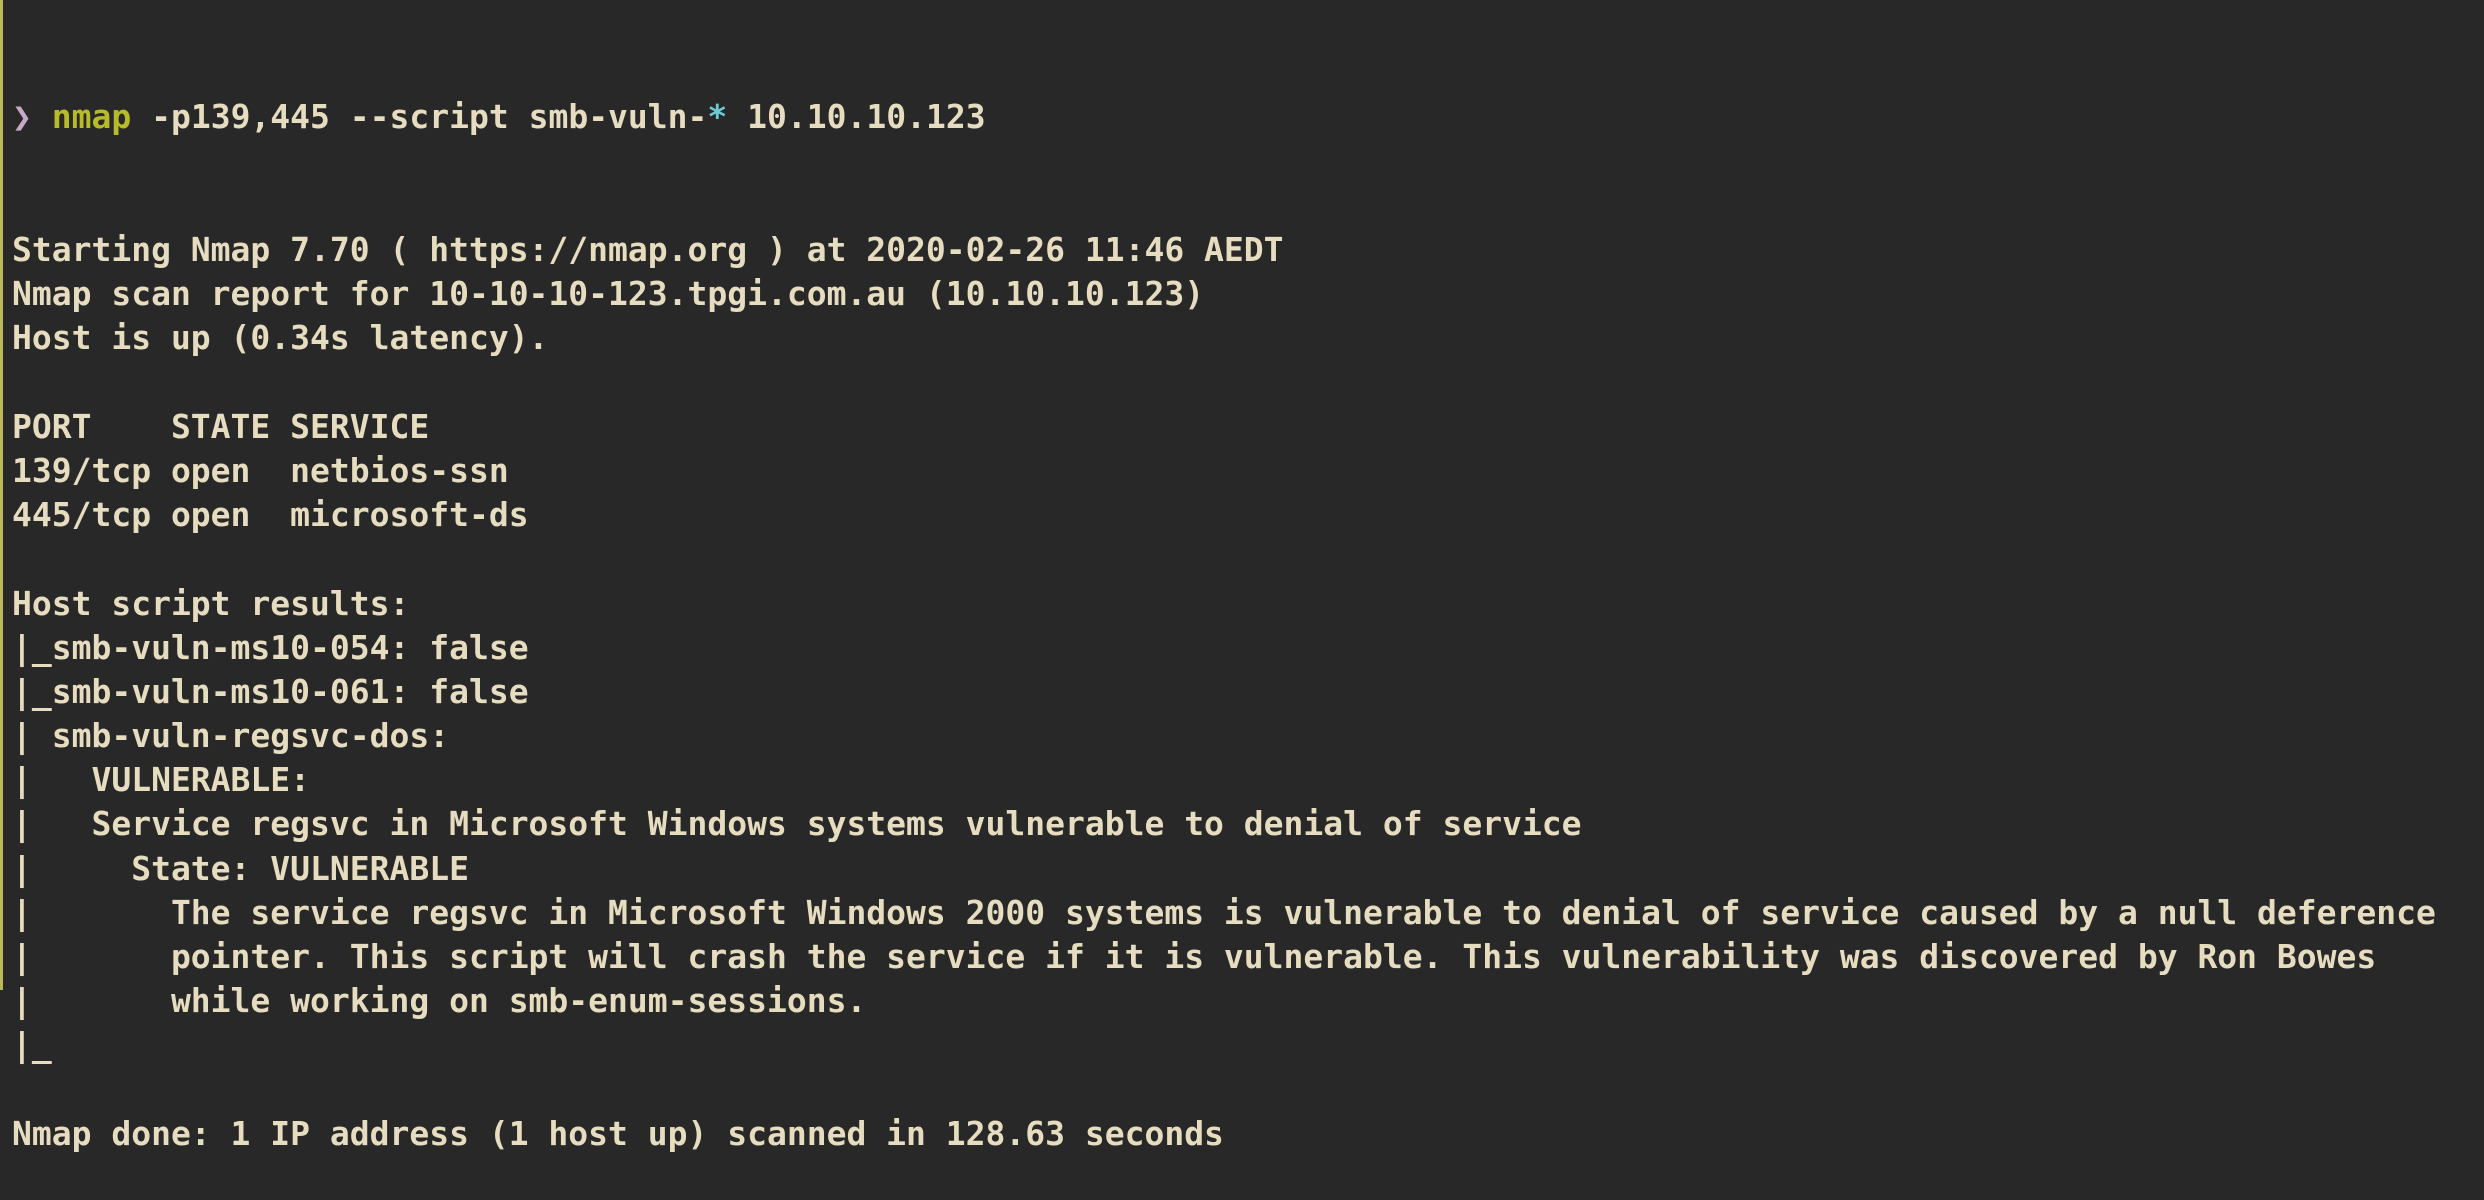 The width and height of the screenshot is (2484, 1200). Describe the element at coordinates (221, 426) in the screenshot. I see `output-line: PORT STATE SERVICE` at that location.